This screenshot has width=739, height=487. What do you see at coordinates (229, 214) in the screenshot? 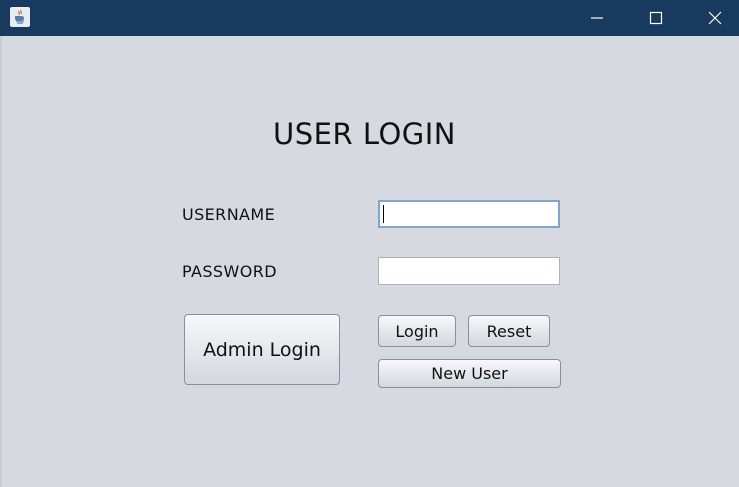
I see `username-label: USERNAME` at bounding box center [229, 214].